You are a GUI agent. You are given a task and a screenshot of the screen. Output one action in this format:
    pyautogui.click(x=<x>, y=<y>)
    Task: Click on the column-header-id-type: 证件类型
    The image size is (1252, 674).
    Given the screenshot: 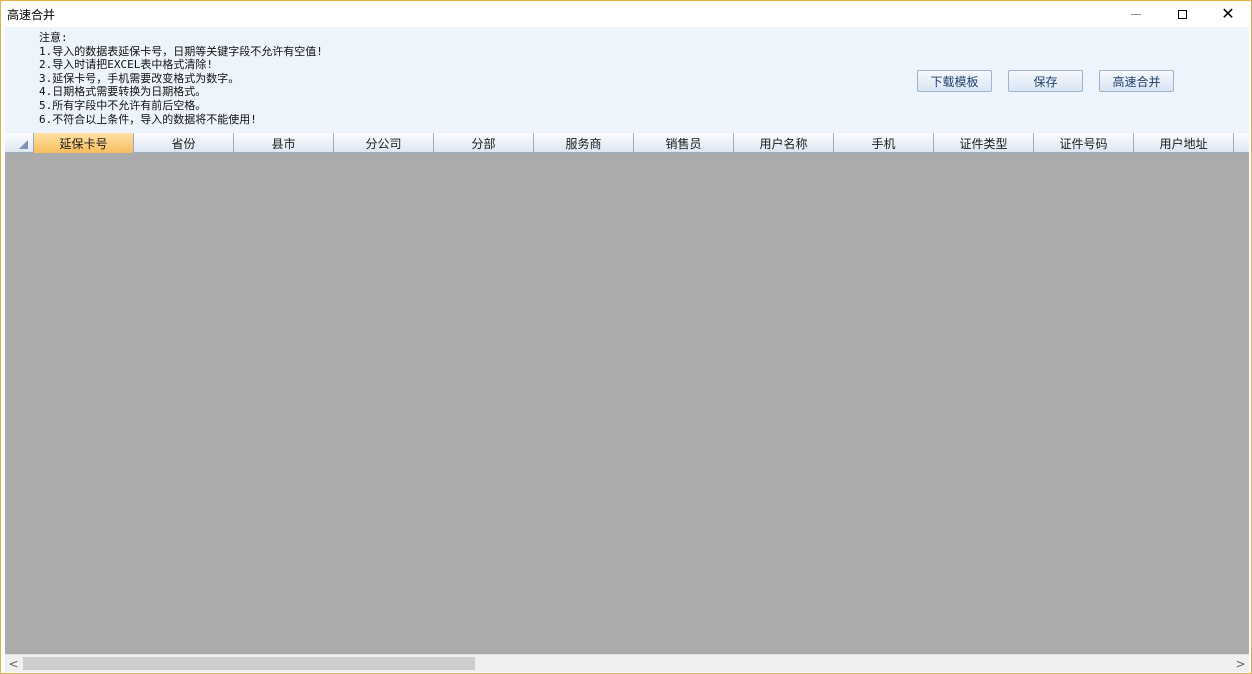 What is the action you would take?
    pyautogui.click(x=984, y=143)
    